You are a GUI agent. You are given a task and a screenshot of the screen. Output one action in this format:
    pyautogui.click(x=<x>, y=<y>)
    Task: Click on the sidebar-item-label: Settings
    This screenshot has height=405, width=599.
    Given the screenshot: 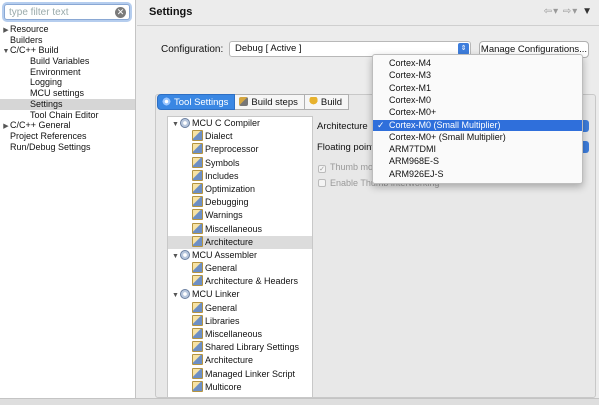 What is the action you would take?
    pyautogui.click(x=46, y=103)
    